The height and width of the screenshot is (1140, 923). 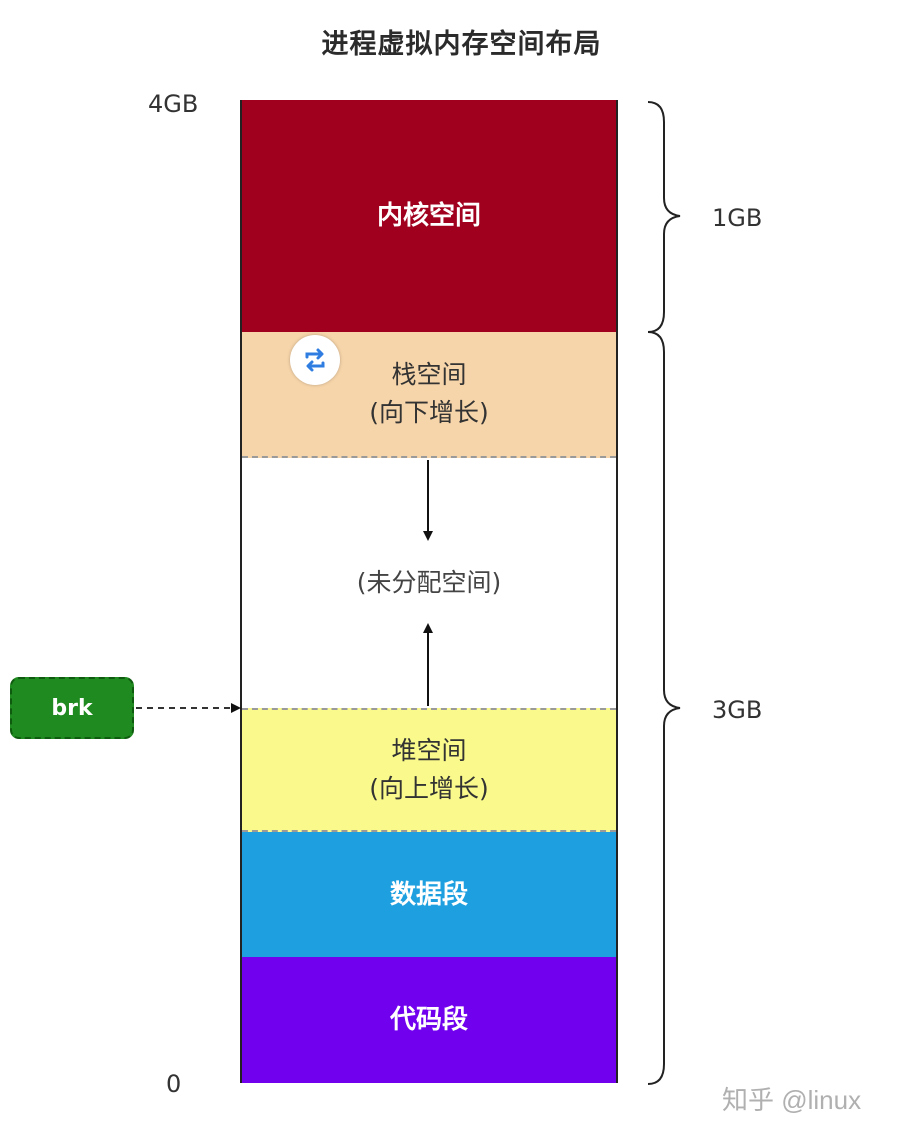 I want to click on kernel-size-label: 1GB, so click(x=737, y=218).